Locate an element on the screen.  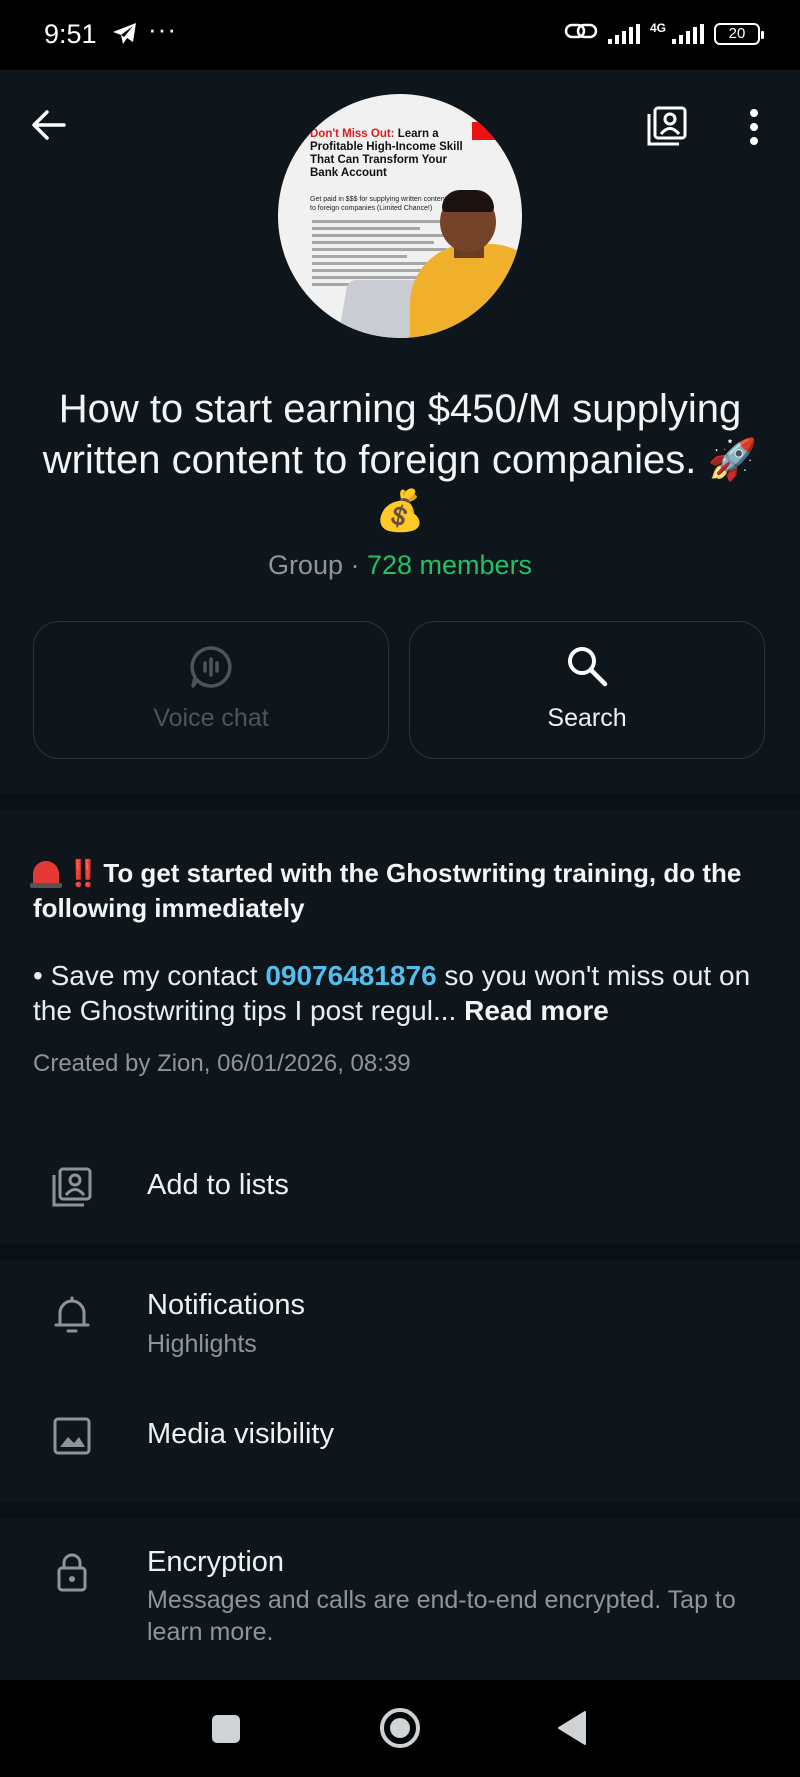
telegram-icon is located at coordinates (125, 36).